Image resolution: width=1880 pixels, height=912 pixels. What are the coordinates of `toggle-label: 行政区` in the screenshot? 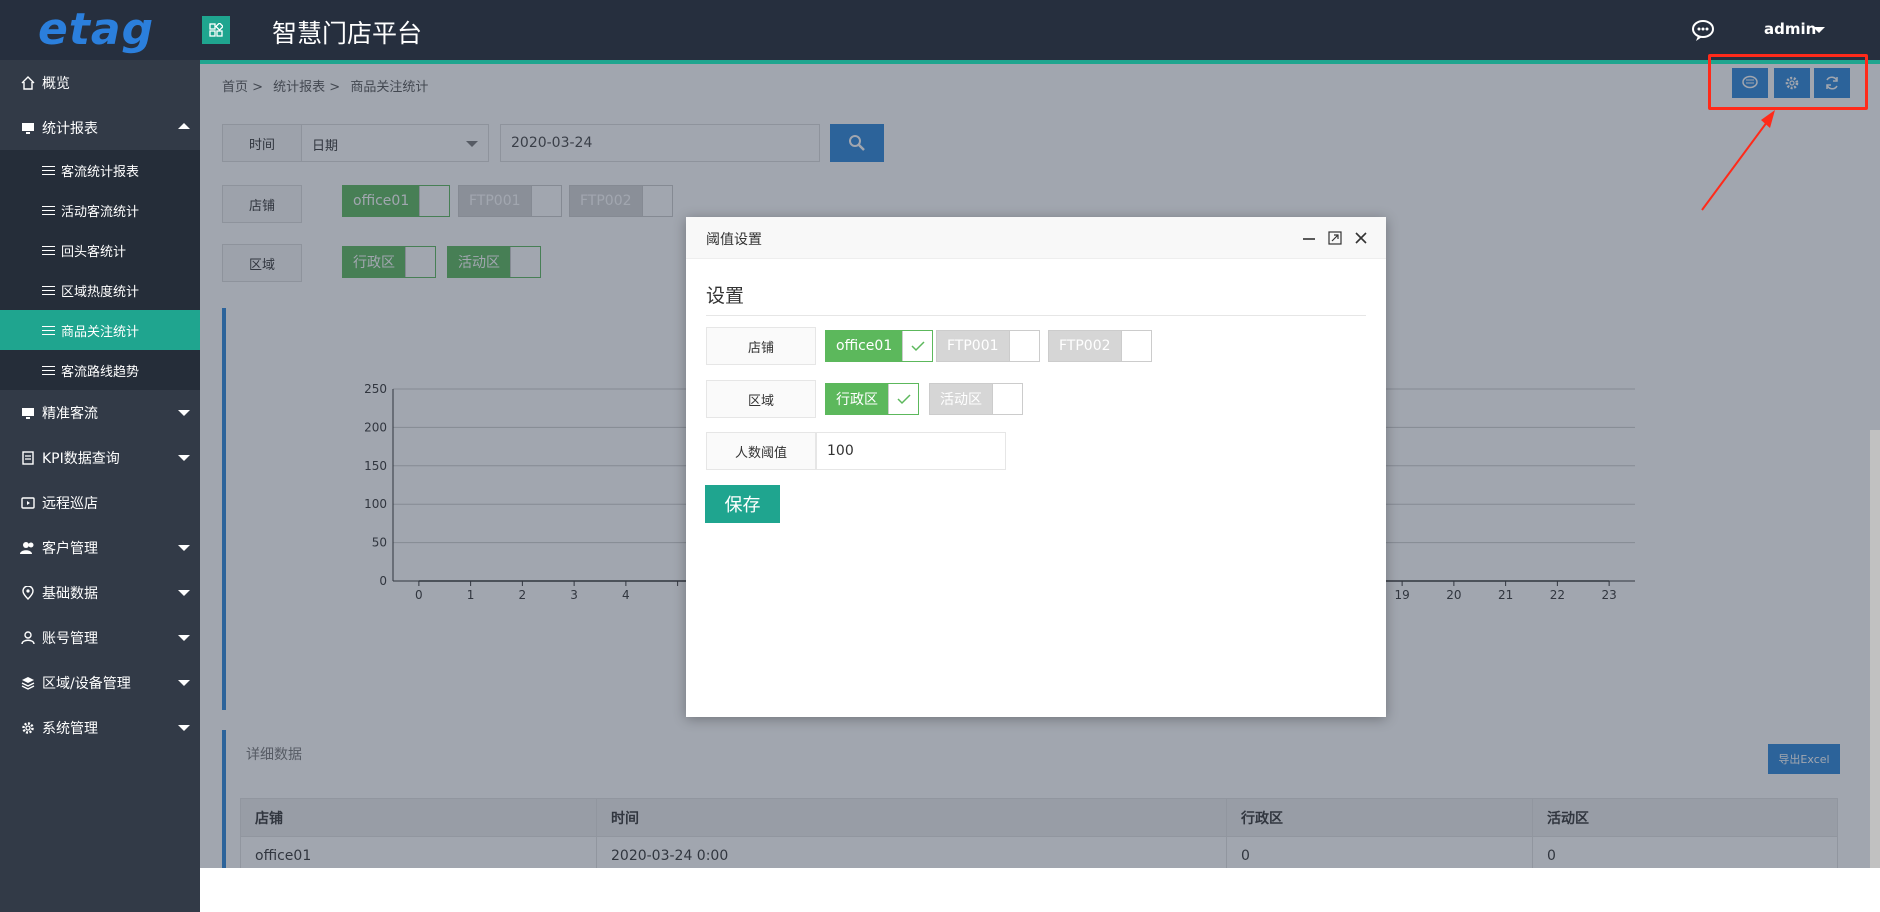 It's located at (857, 399).